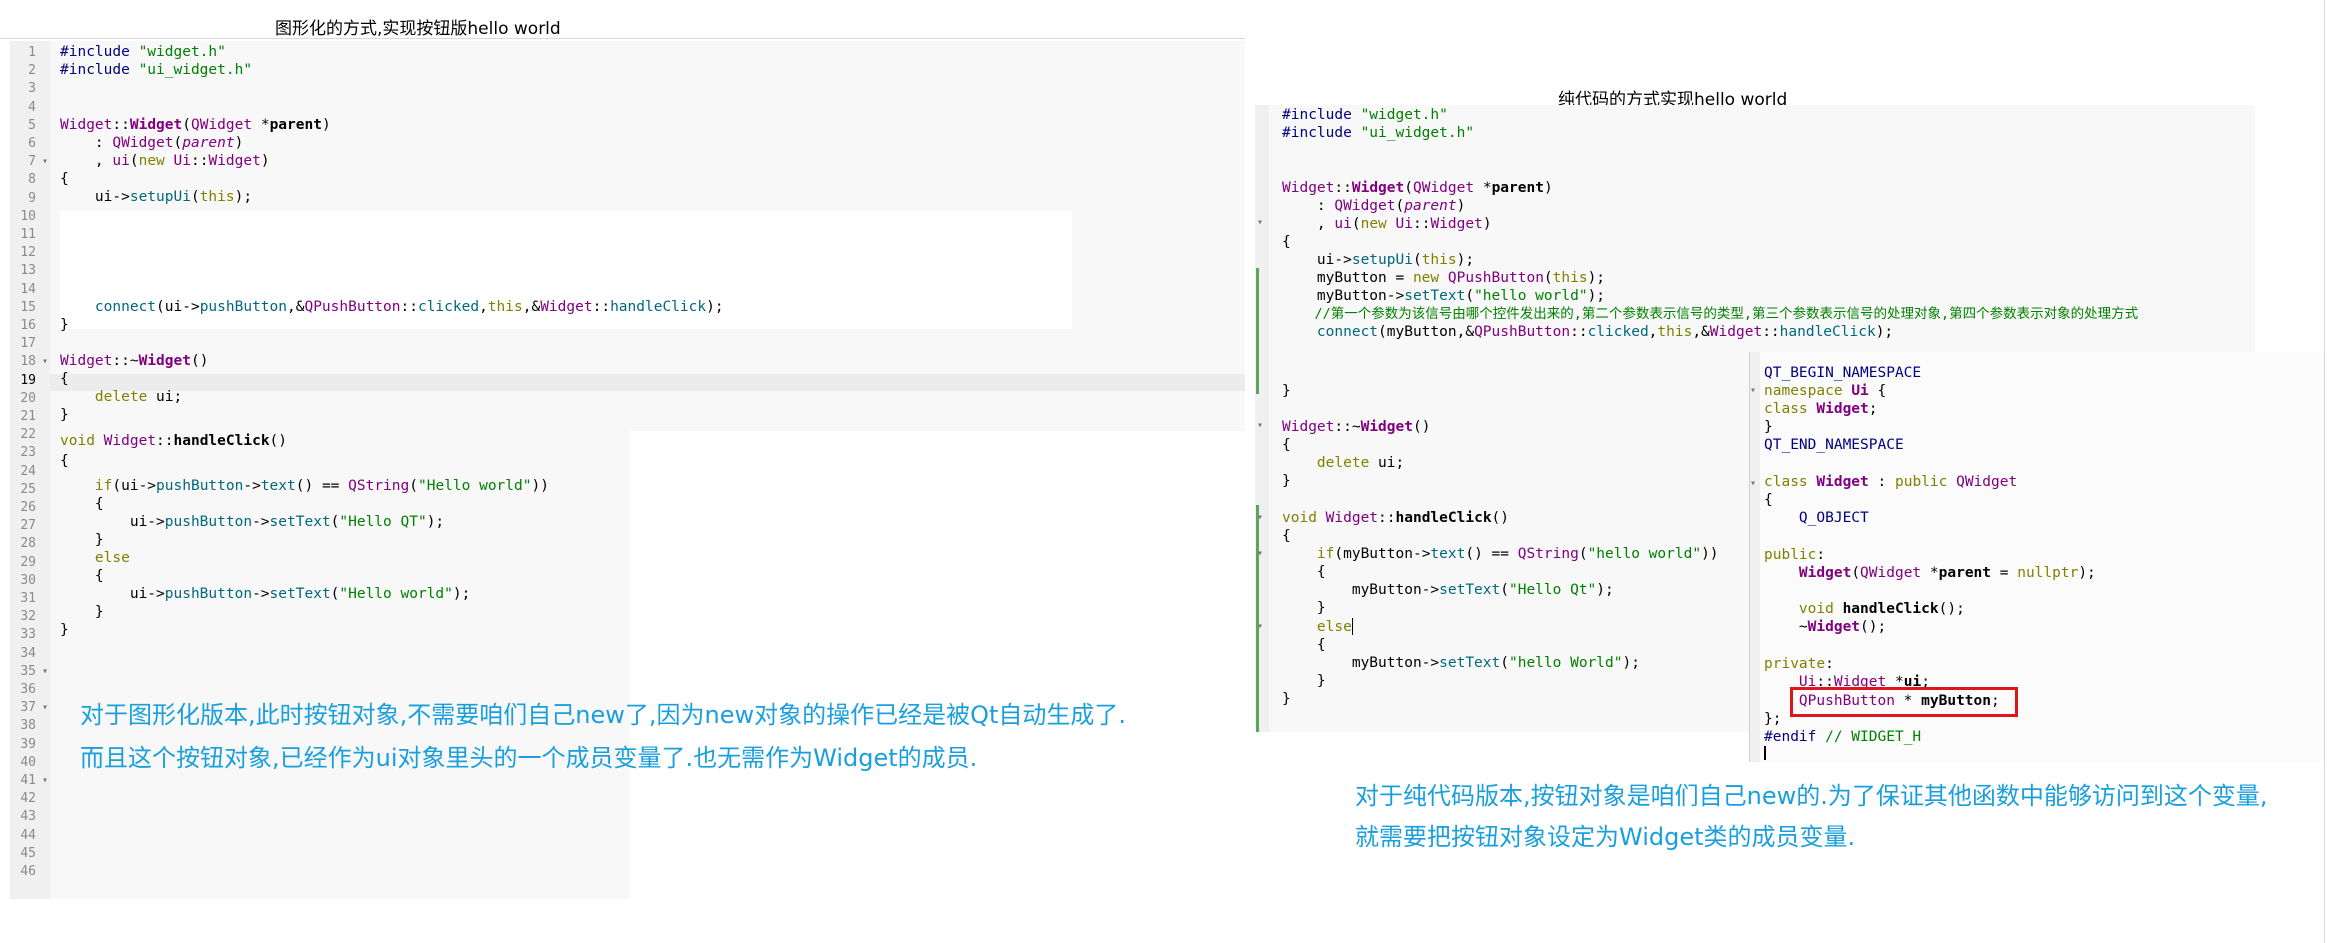 This screenshot has height=943, width=2327. Describe the element at coordinates (1644, 554) in the screenshot. I see `t: "hello world"` at that location.